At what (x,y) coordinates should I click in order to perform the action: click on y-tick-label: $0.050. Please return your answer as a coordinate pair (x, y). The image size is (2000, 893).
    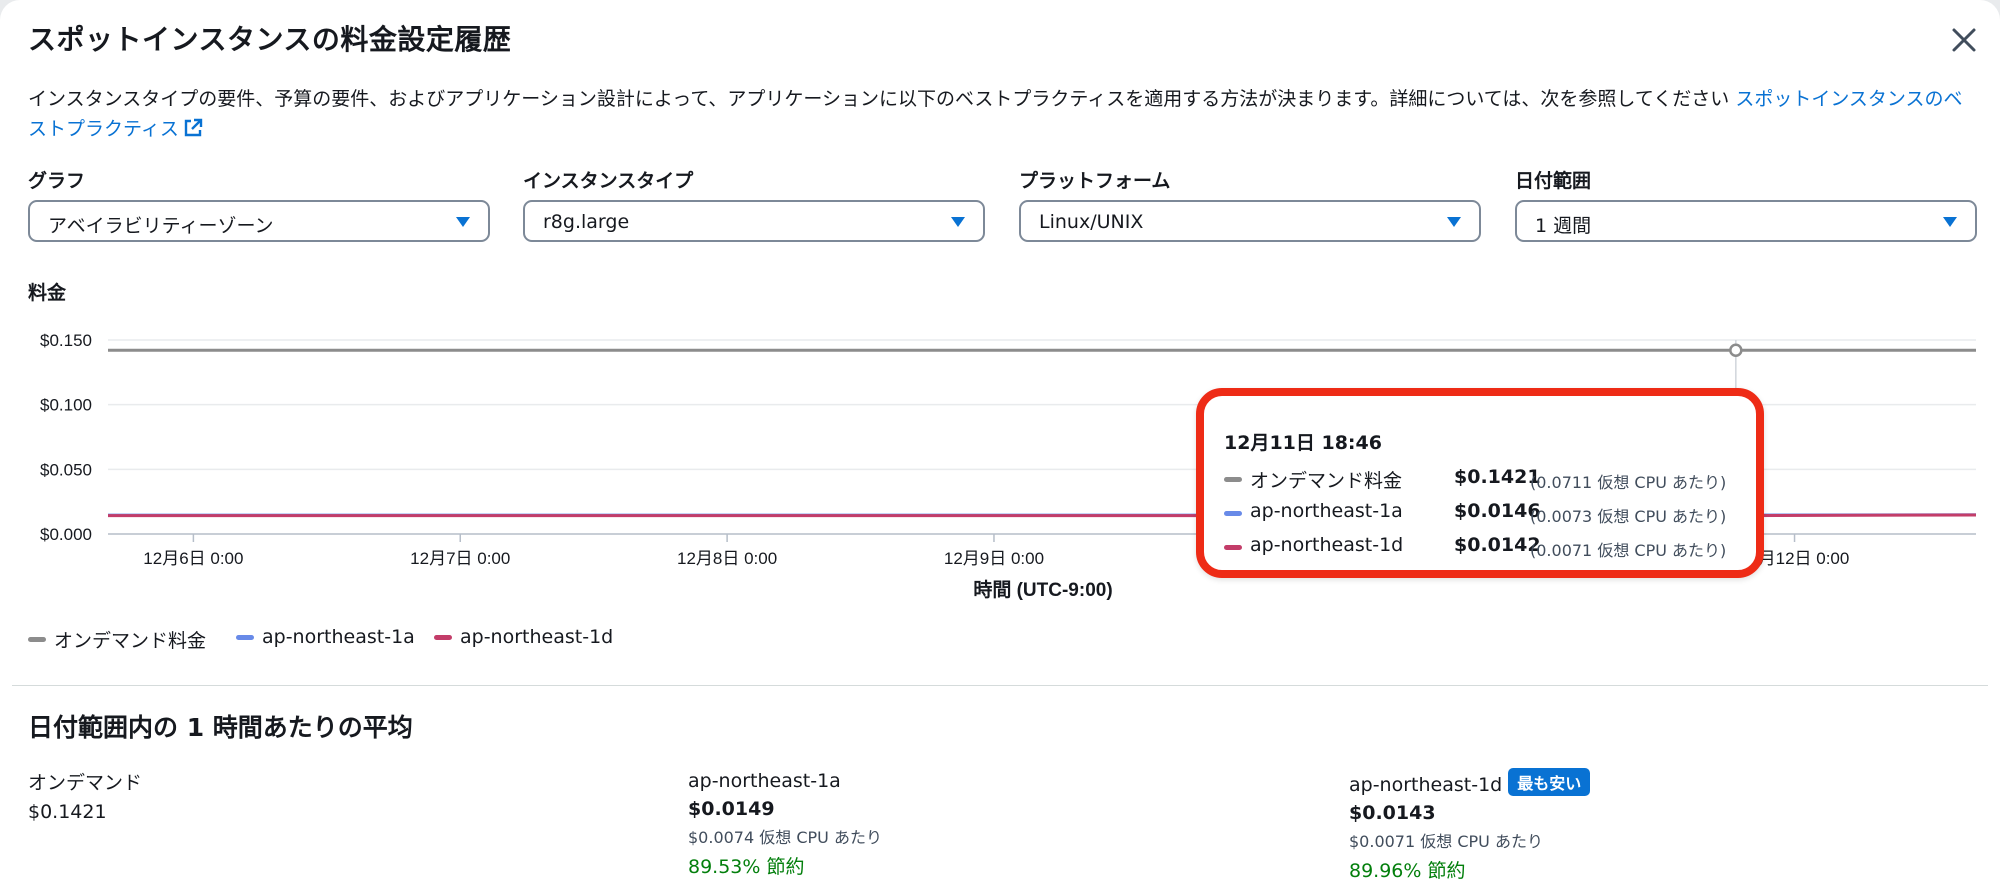
    Looking at the image, I should click on (66, 469).